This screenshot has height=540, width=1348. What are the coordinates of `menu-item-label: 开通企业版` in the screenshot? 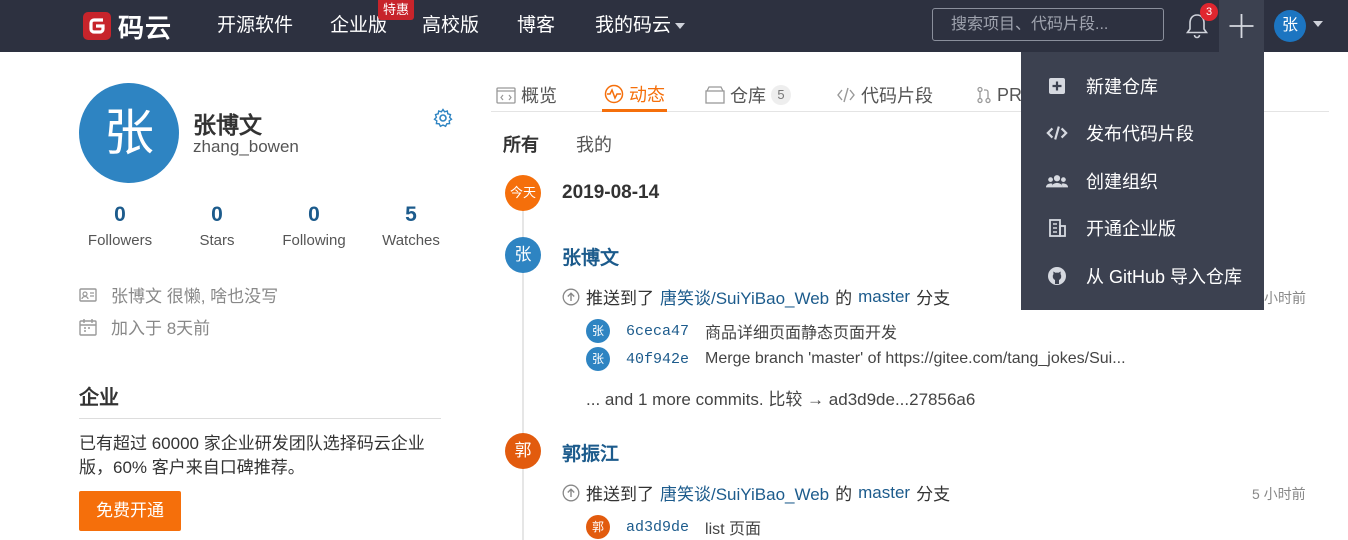 It's located at (1131, 229).